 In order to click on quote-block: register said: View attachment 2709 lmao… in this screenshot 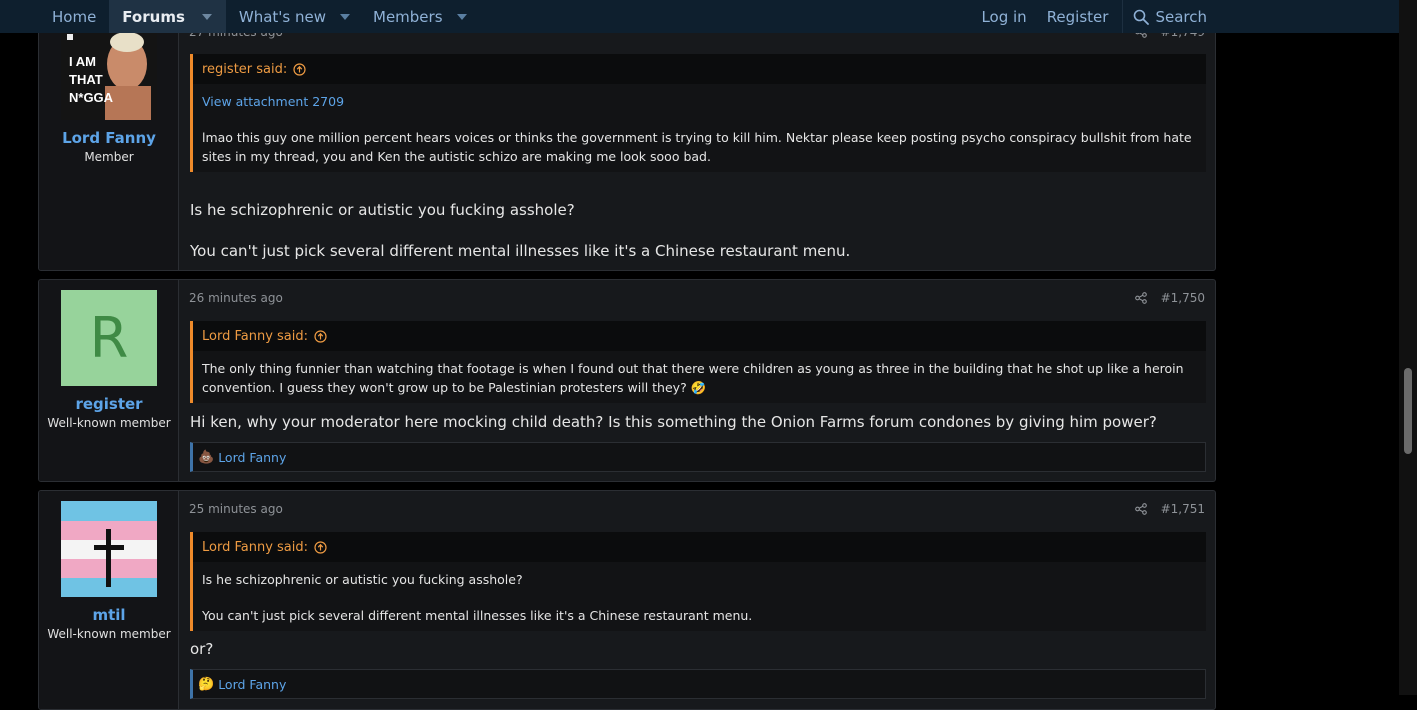, I will do `click(698, 113)`.